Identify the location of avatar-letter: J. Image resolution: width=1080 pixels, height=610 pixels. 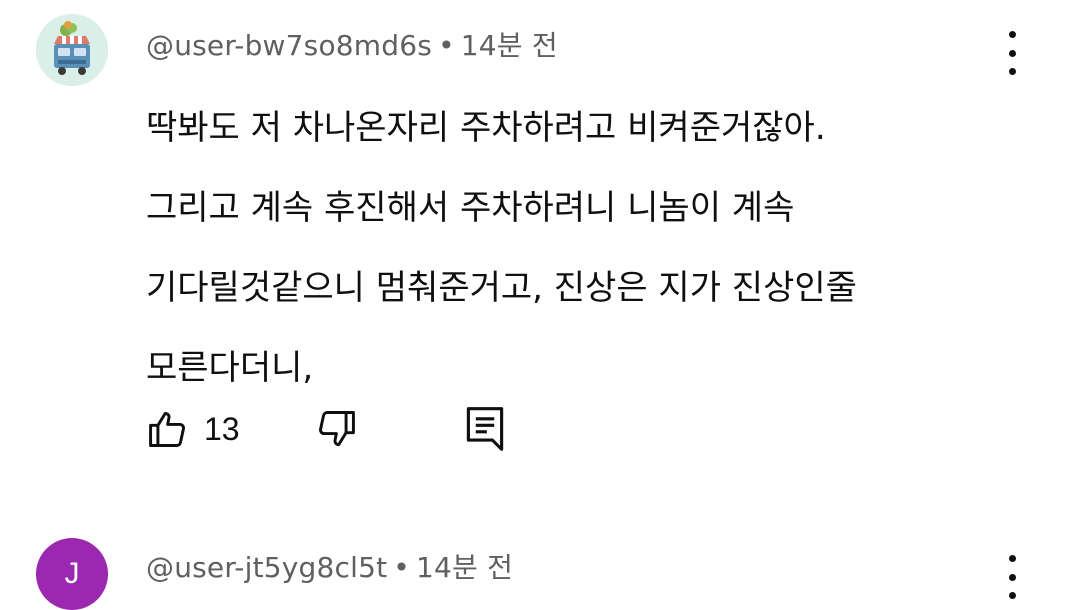
(72, 573).